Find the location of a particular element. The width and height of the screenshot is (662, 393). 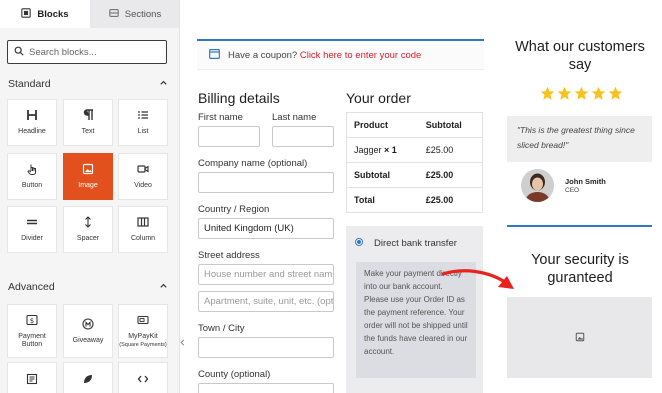

total-value: £25.00 is located at coordinates (450, 200).